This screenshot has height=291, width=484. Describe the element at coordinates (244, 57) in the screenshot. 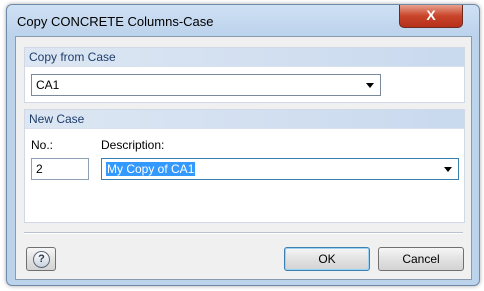

I see `copy-from-case-heading: Copy from Case` at that location.